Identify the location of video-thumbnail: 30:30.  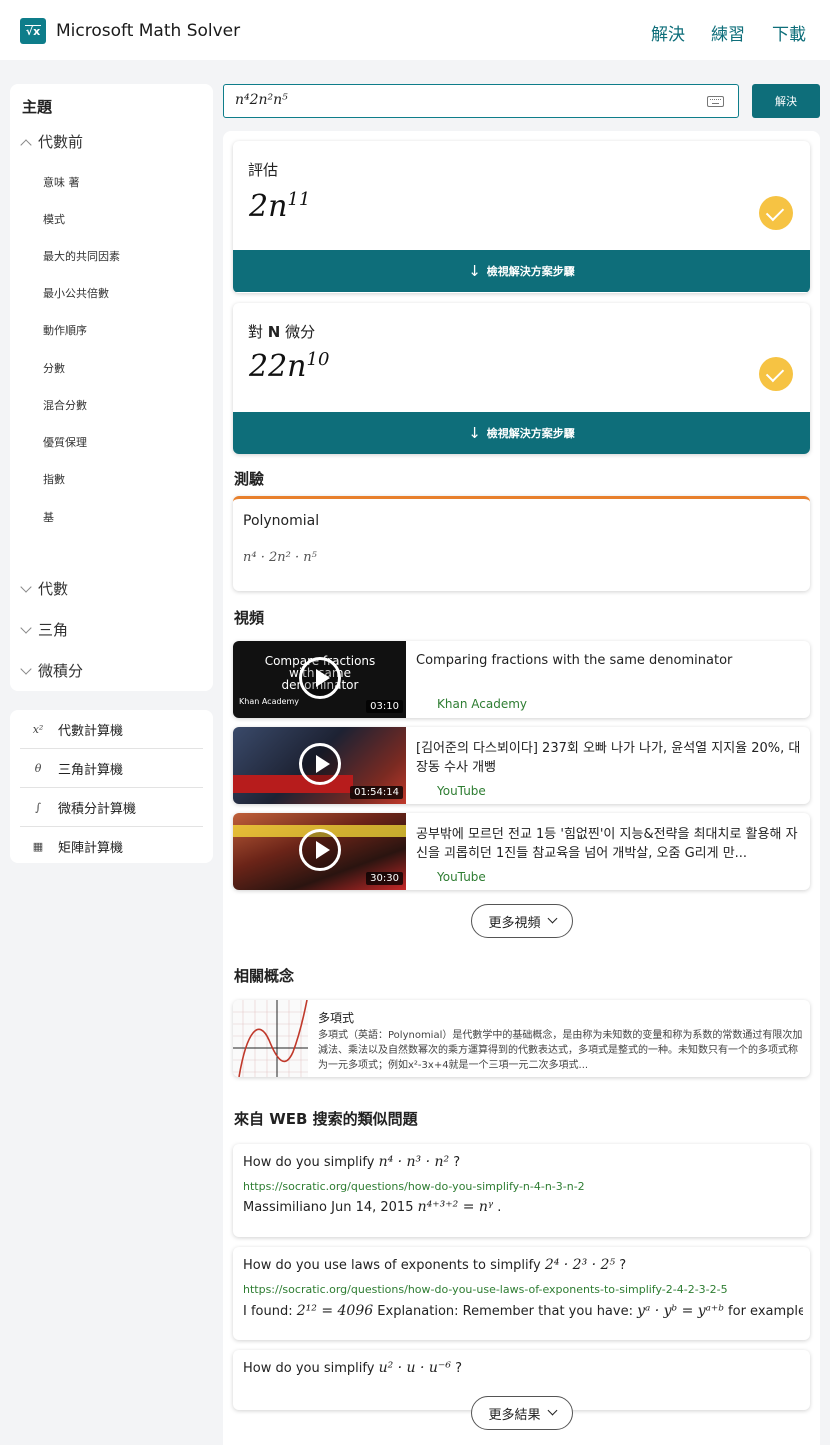
(319, 851).